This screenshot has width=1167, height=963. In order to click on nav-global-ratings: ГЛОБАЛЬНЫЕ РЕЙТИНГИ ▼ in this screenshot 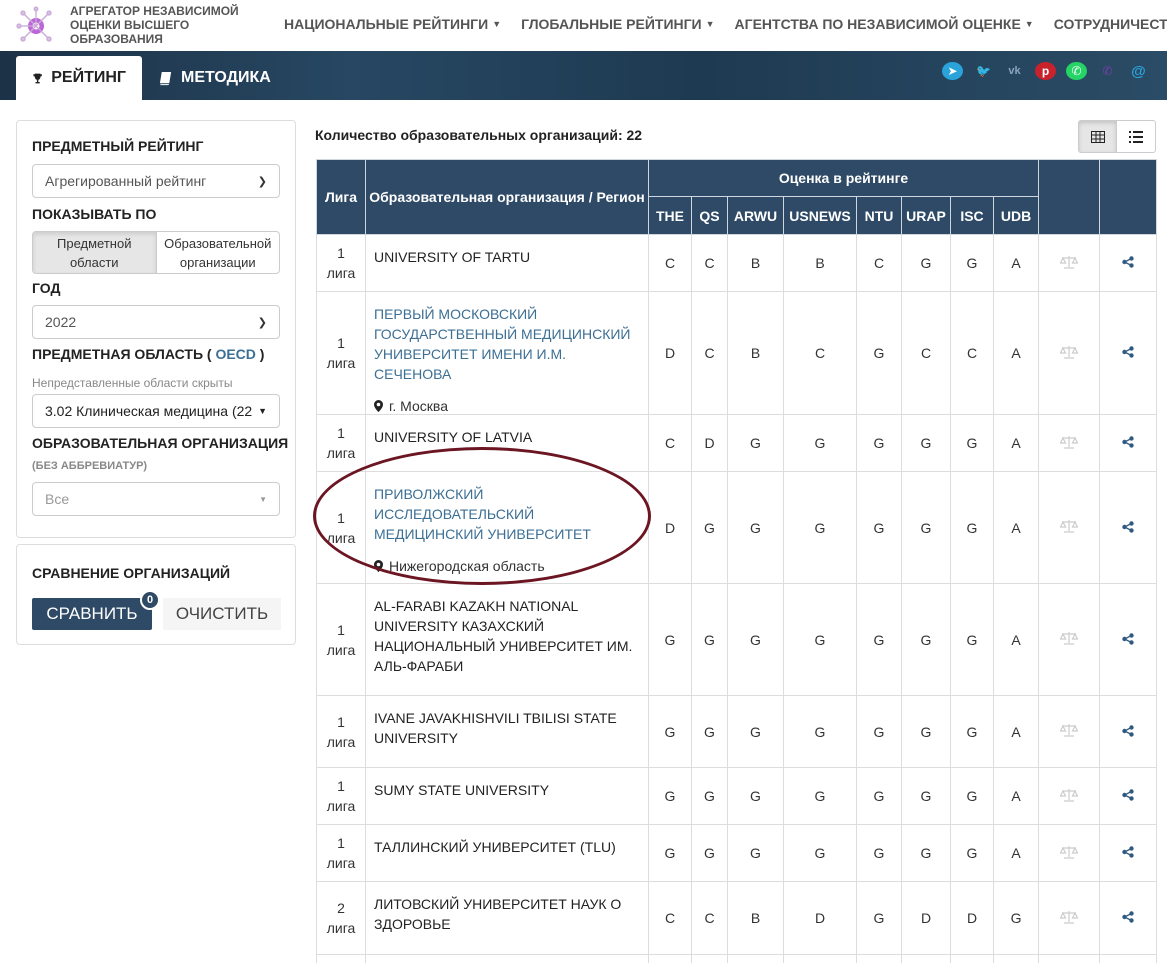, I will do `click(617, 24)`.